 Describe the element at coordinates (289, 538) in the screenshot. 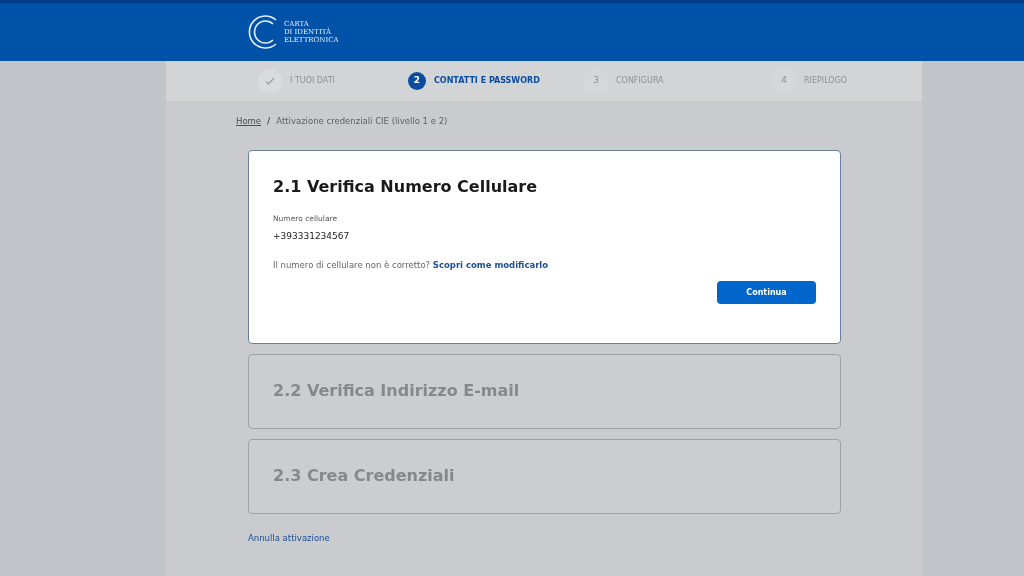

I see `cancel-link: Annulla attivazione` at that location.